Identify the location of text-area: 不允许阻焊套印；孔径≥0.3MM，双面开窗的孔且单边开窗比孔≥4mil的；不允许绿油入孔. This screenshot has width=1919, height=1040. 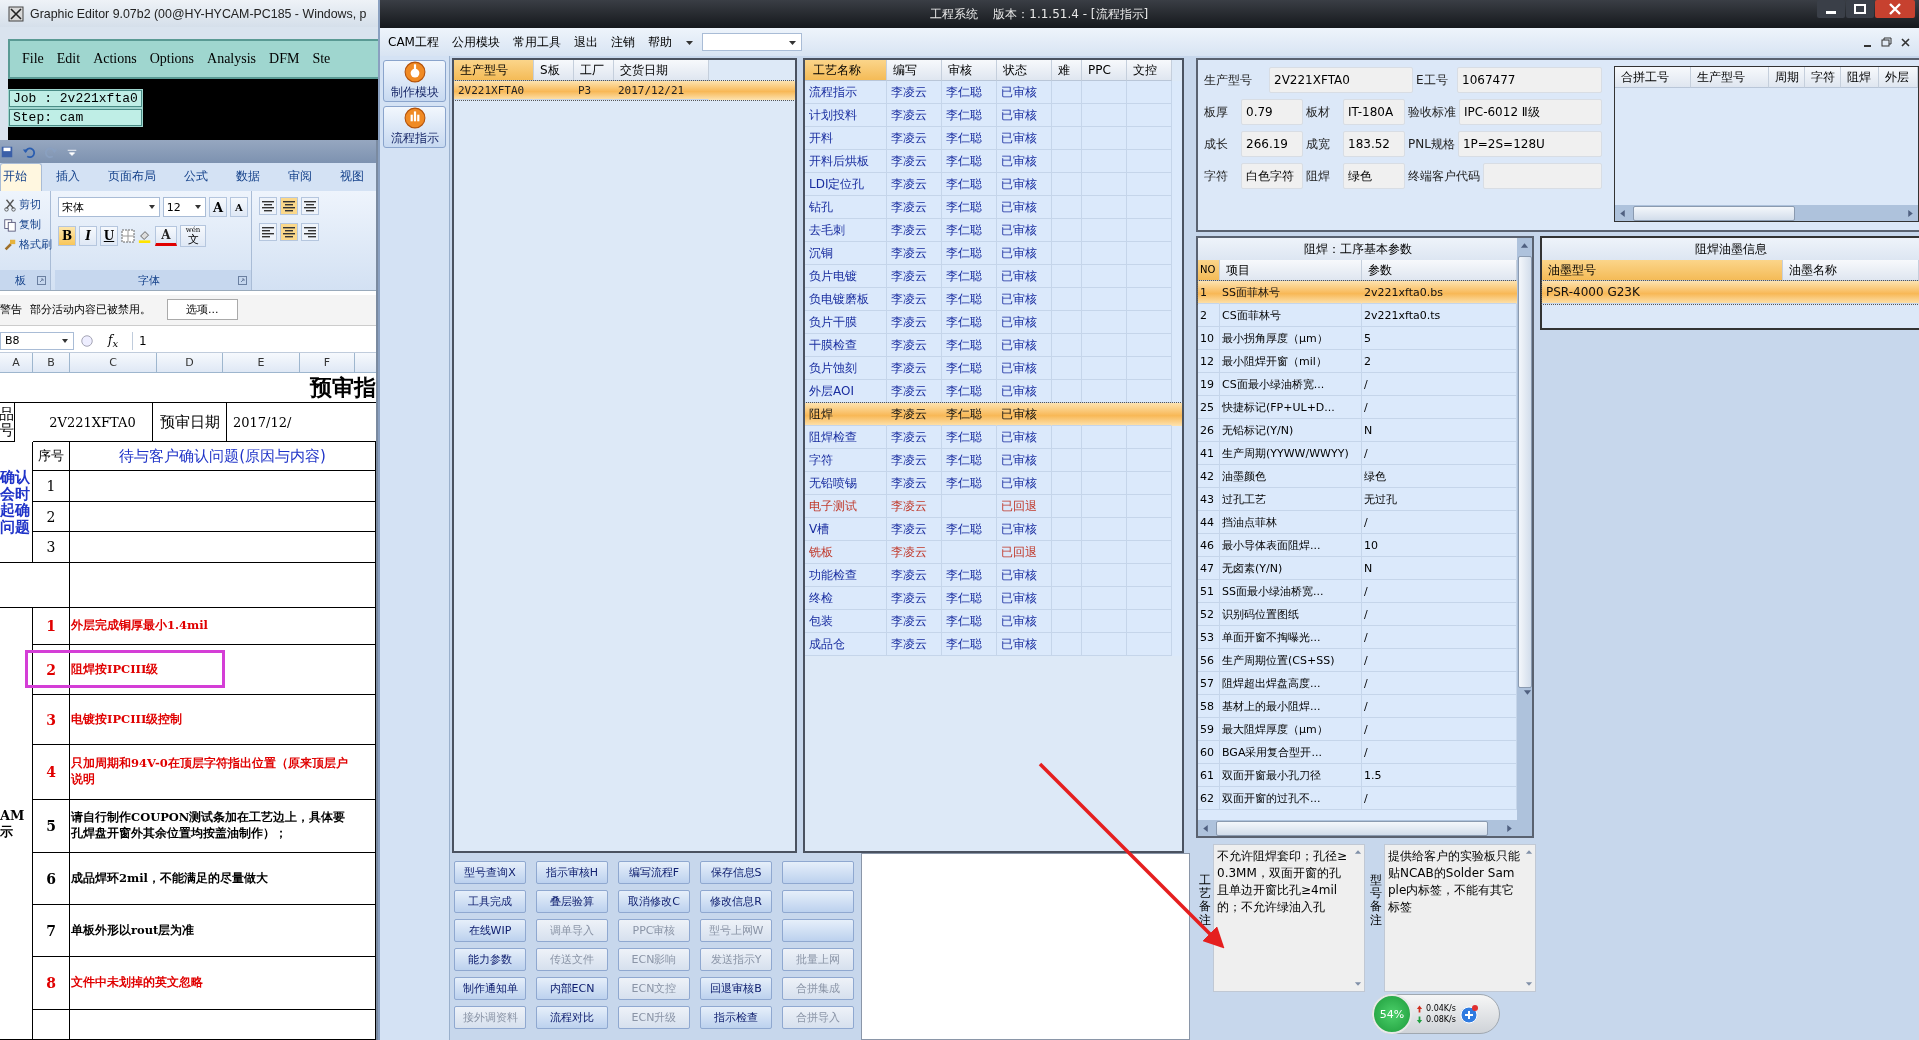
(1289, 918).